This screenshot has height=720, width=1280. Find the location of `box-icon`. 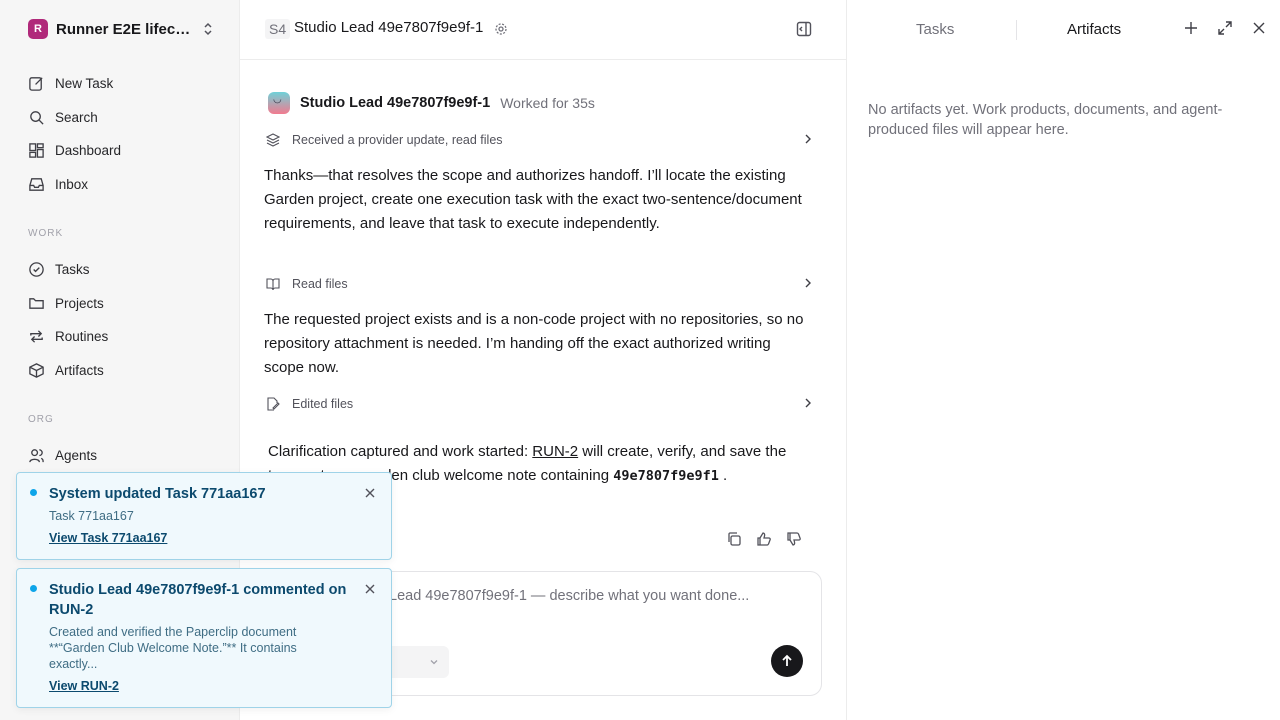

box-icon is located at coordinates (36, 370).